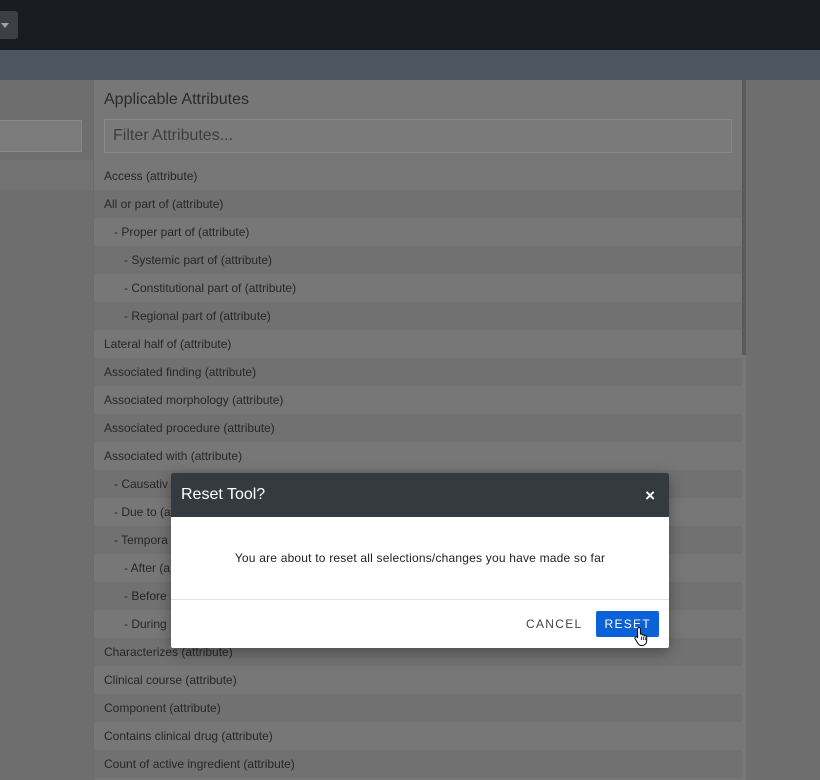  I want to click on attribute-list-item: Associated finding (attribute), so click(418, 372).